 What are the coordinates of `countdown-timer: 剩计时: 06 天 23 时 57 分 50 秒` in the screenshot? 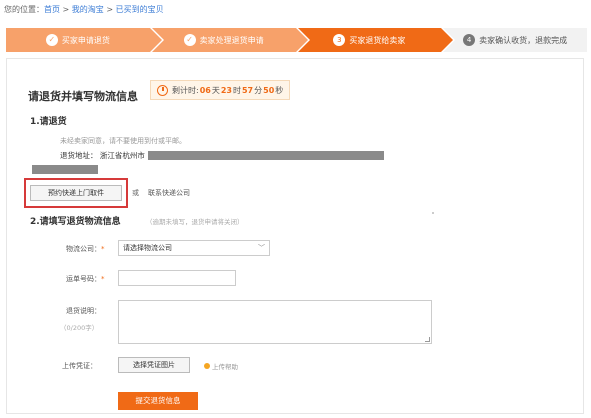 It's located at (220, 90).